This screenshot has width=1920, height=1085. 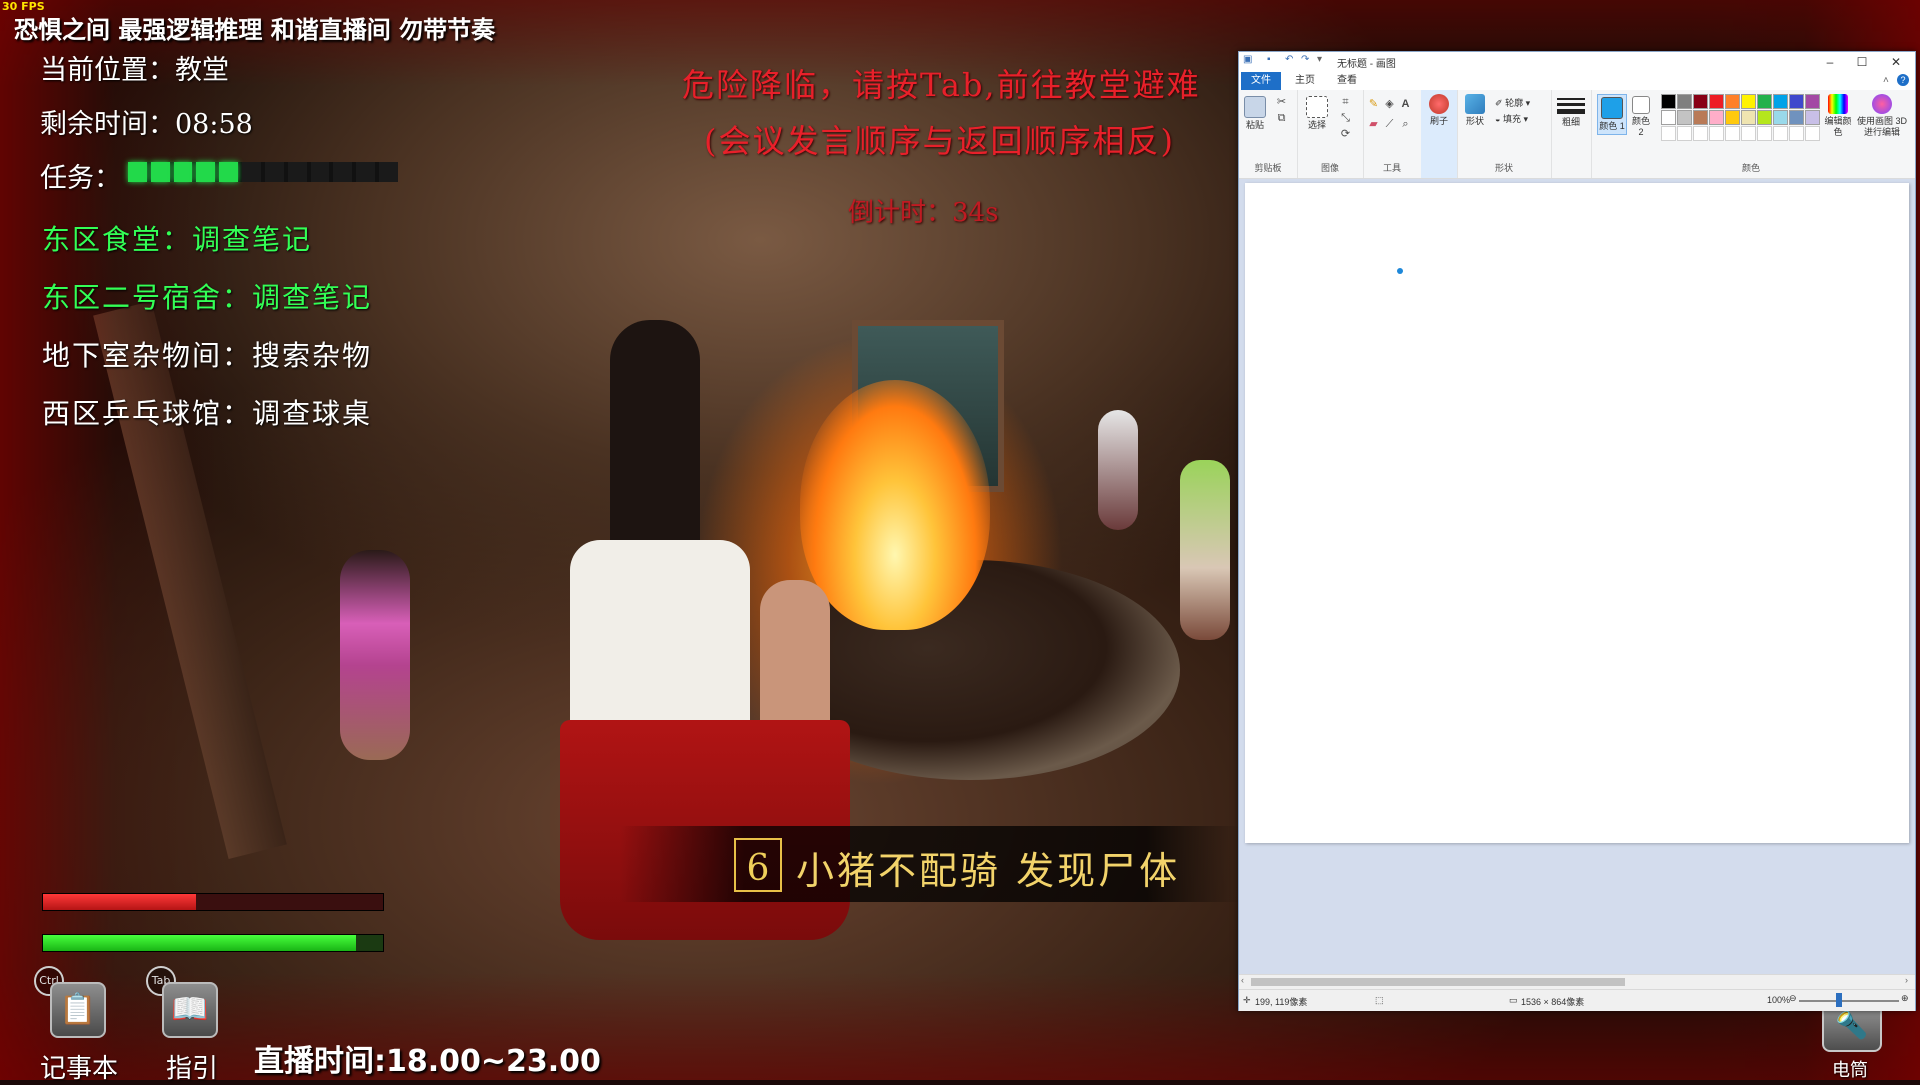 I want to click on pencil-icon: ✎, so click(x=1373, y=104).